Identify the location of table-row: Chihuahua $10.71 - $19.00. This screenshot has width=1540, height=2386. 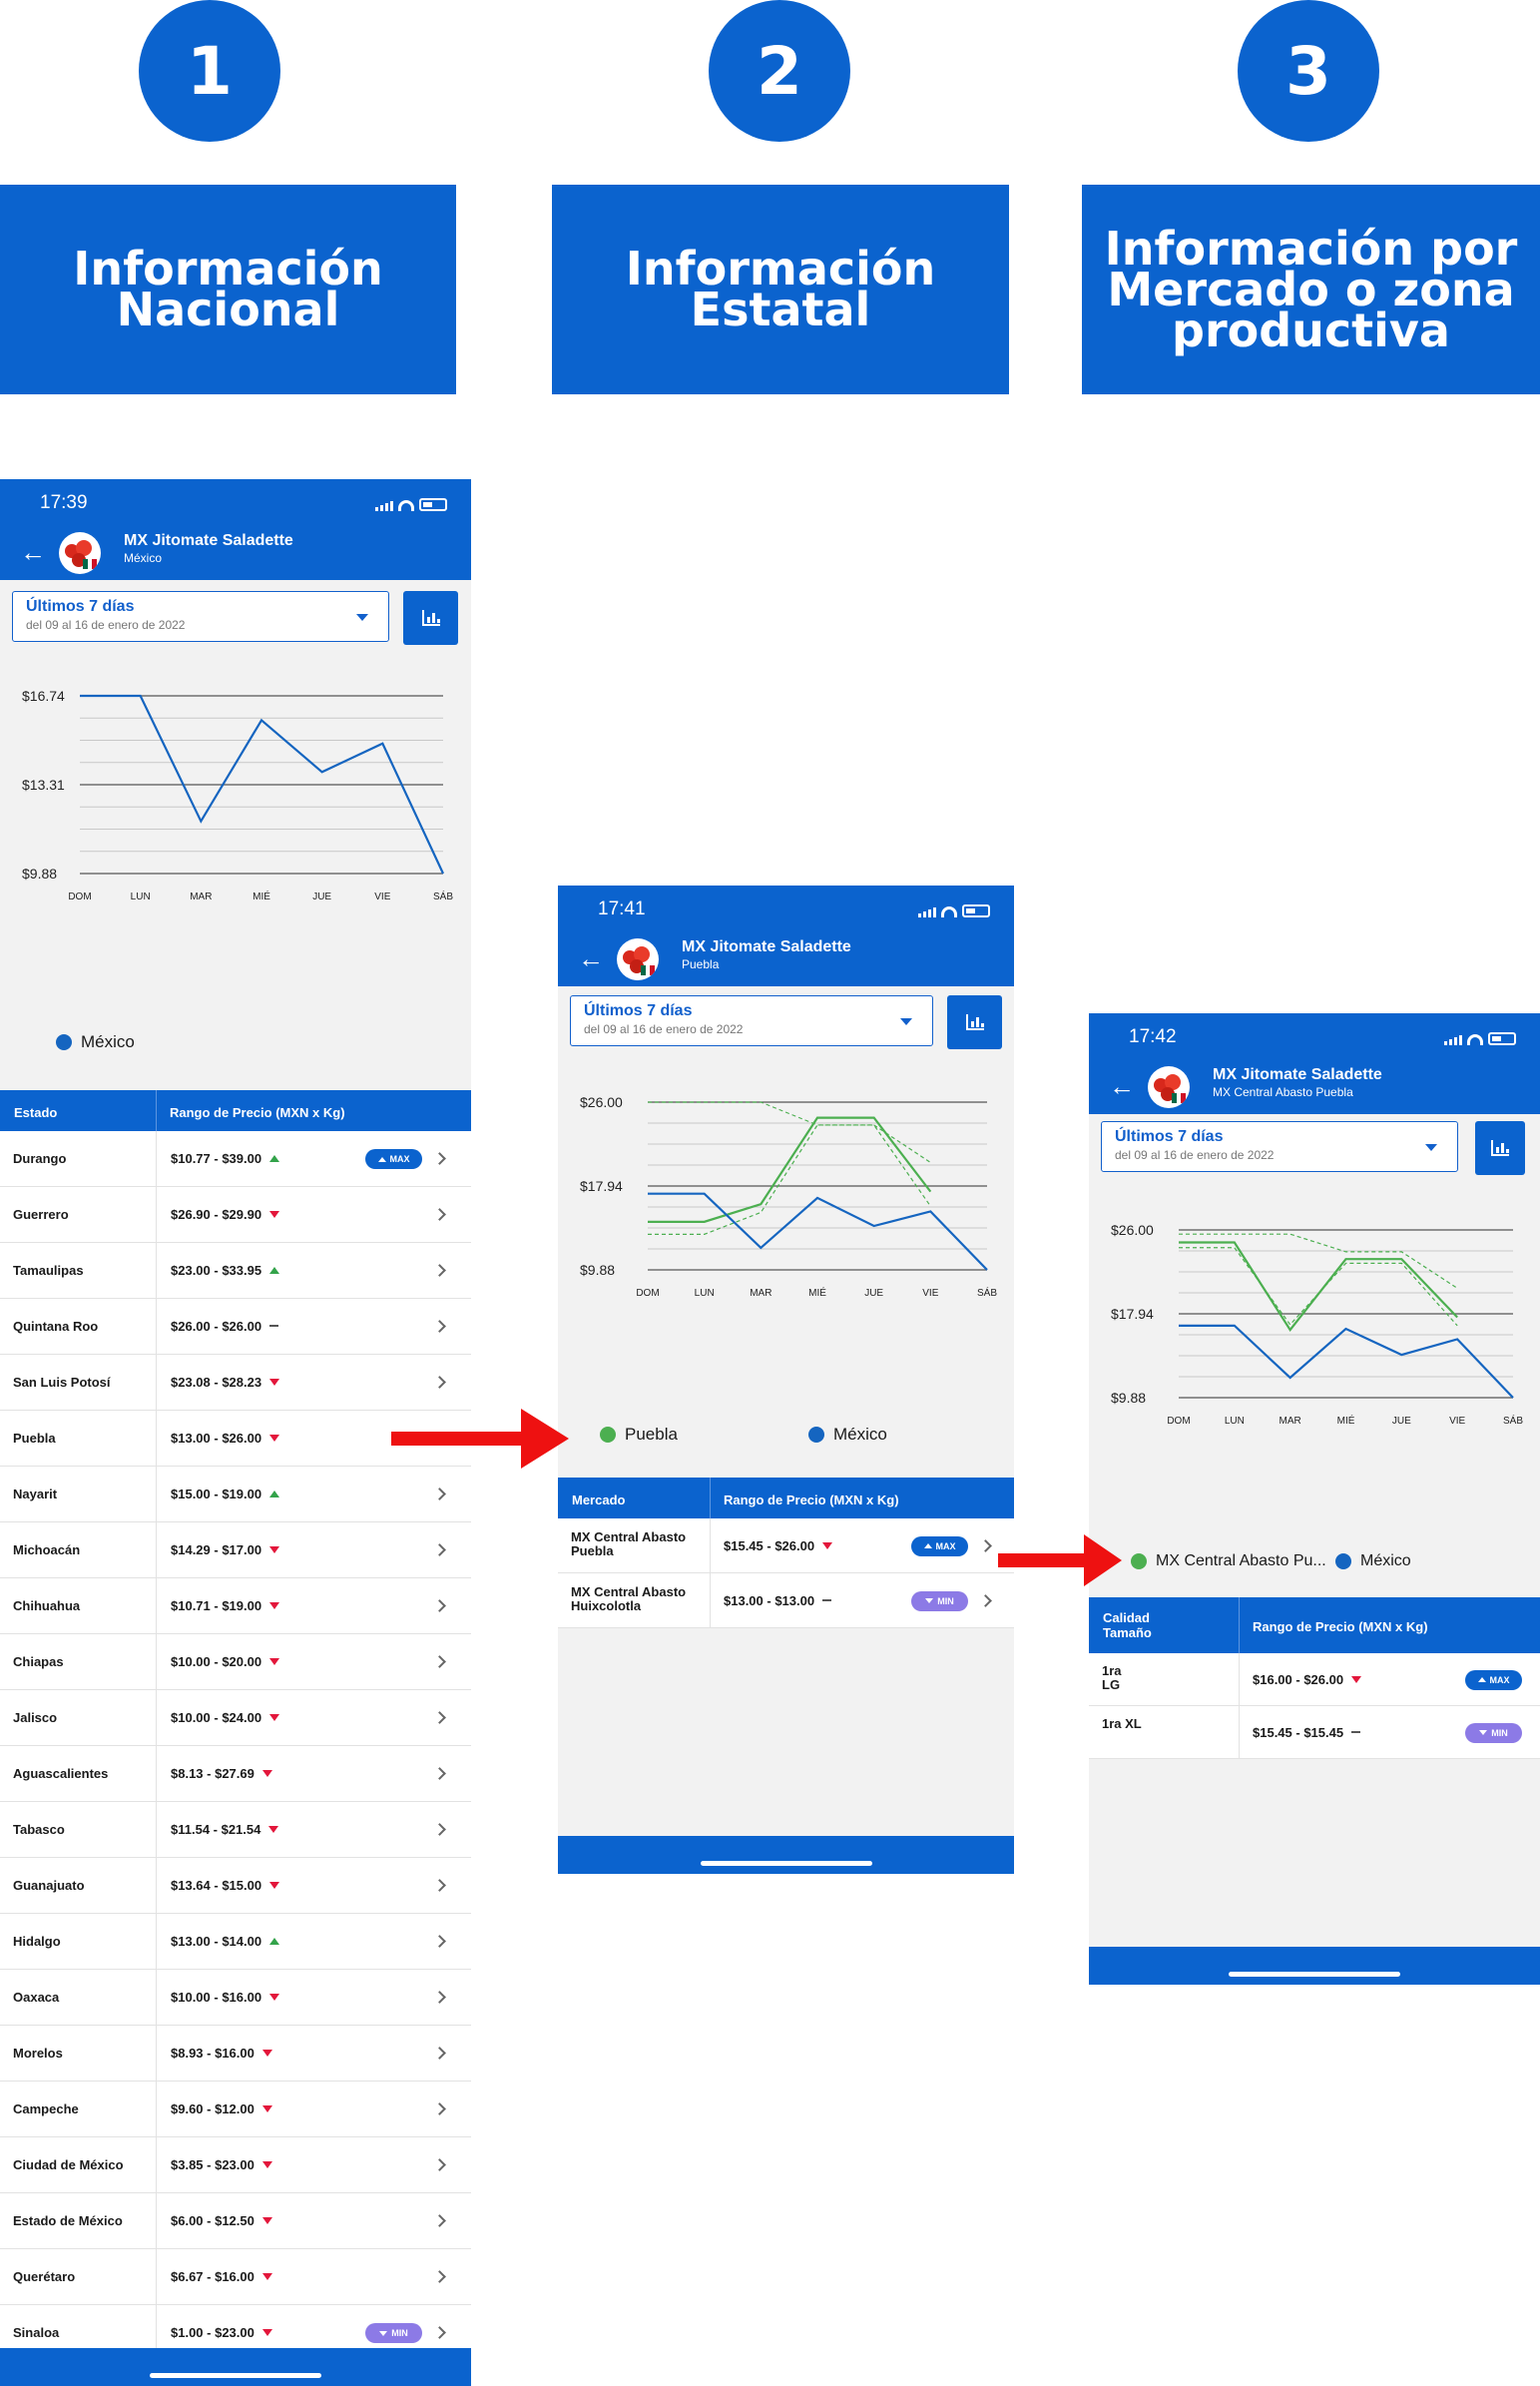
(235, 1606).